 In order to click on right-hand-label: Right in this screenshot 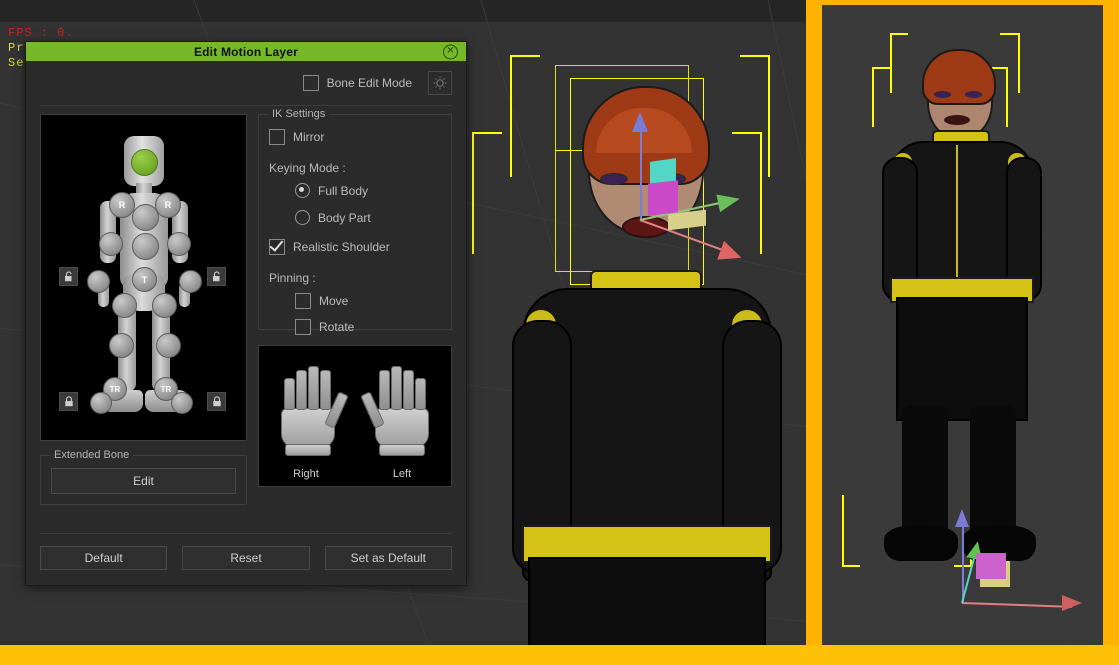, I will do `click(306, 474)`.